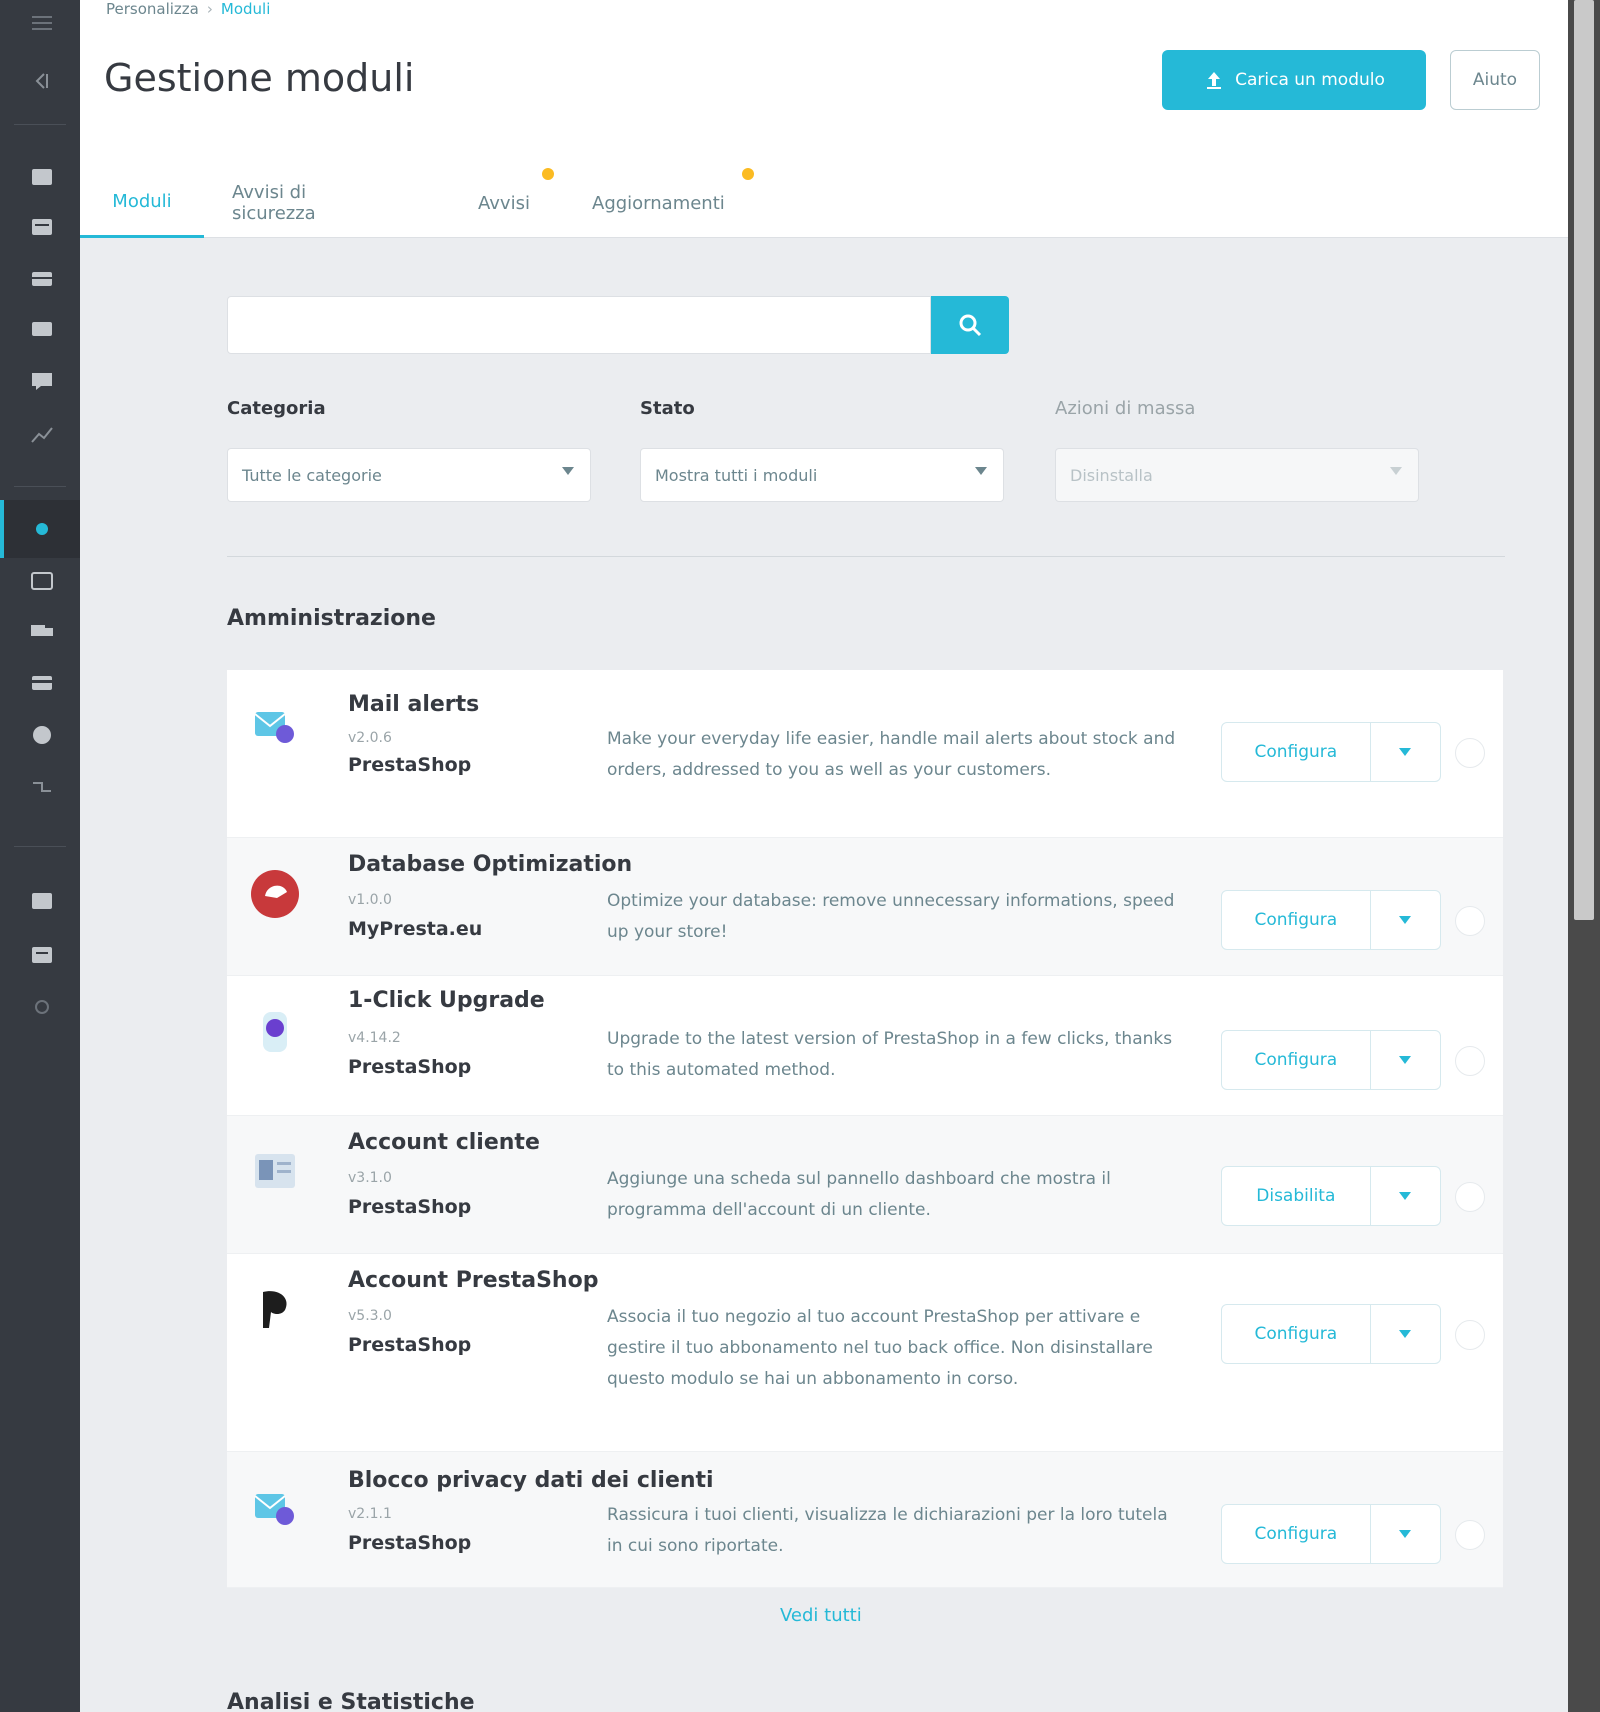  I want to click on module-name: Mail alerts, so click(413, 704).